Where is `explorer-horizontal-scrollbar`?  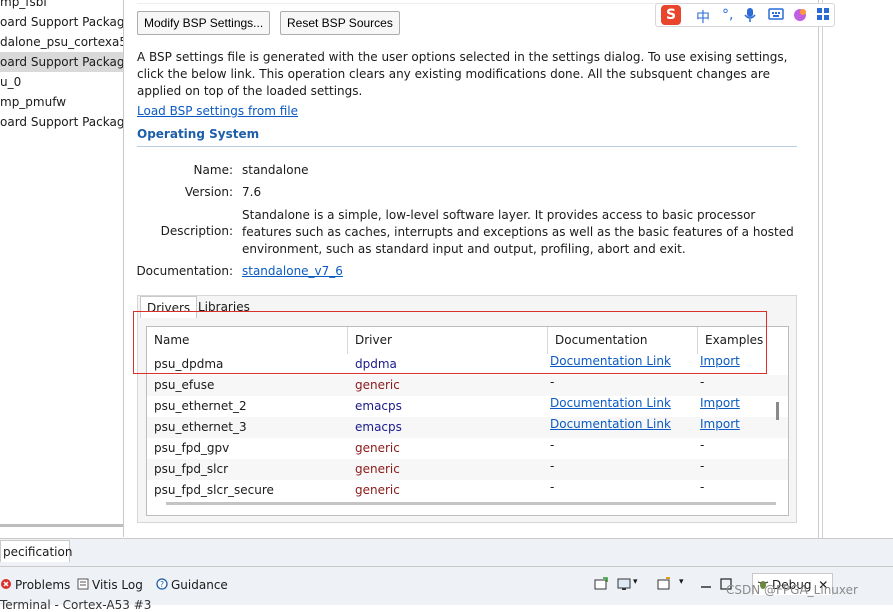 explorer-horizontal-scrollbar is located at coordinates (61, 525).